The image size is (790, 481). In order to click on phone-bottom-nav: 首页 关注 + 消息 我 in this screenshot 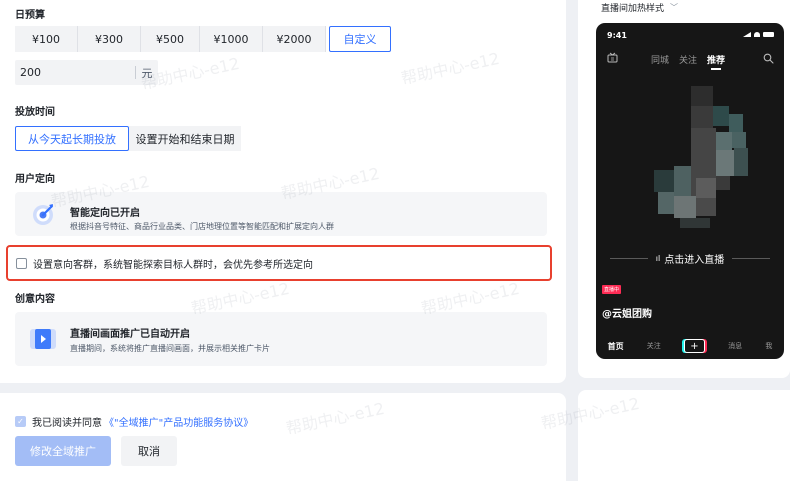, I will do `click(690, 346)`.